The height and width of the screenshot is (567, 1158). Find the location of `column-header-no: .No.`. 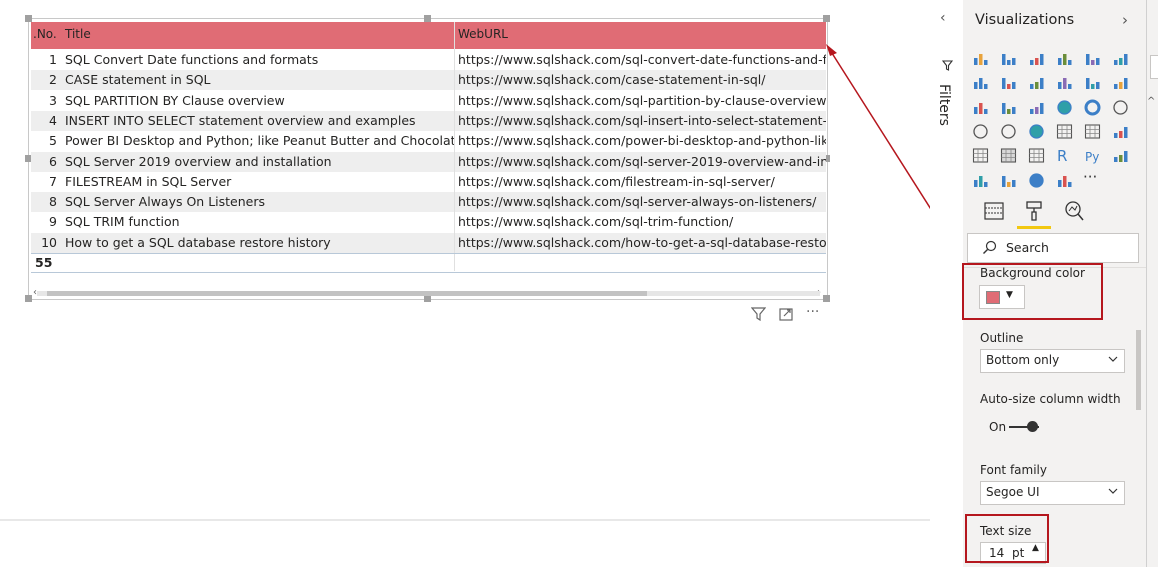

column-header-no: .No. is located at coordinates (45, 34).